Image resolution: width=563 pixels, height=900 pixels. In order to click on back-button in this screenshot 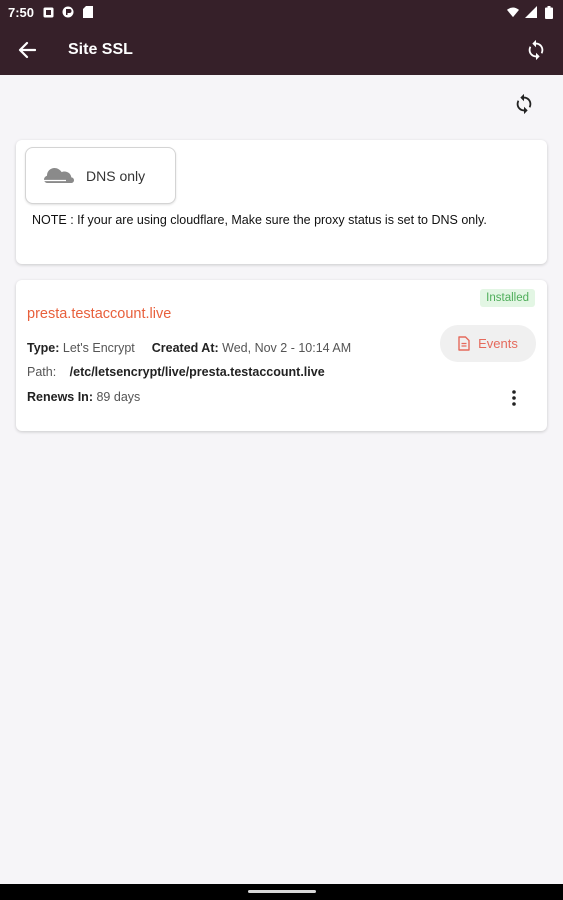, I will do `click(27, 49)`.